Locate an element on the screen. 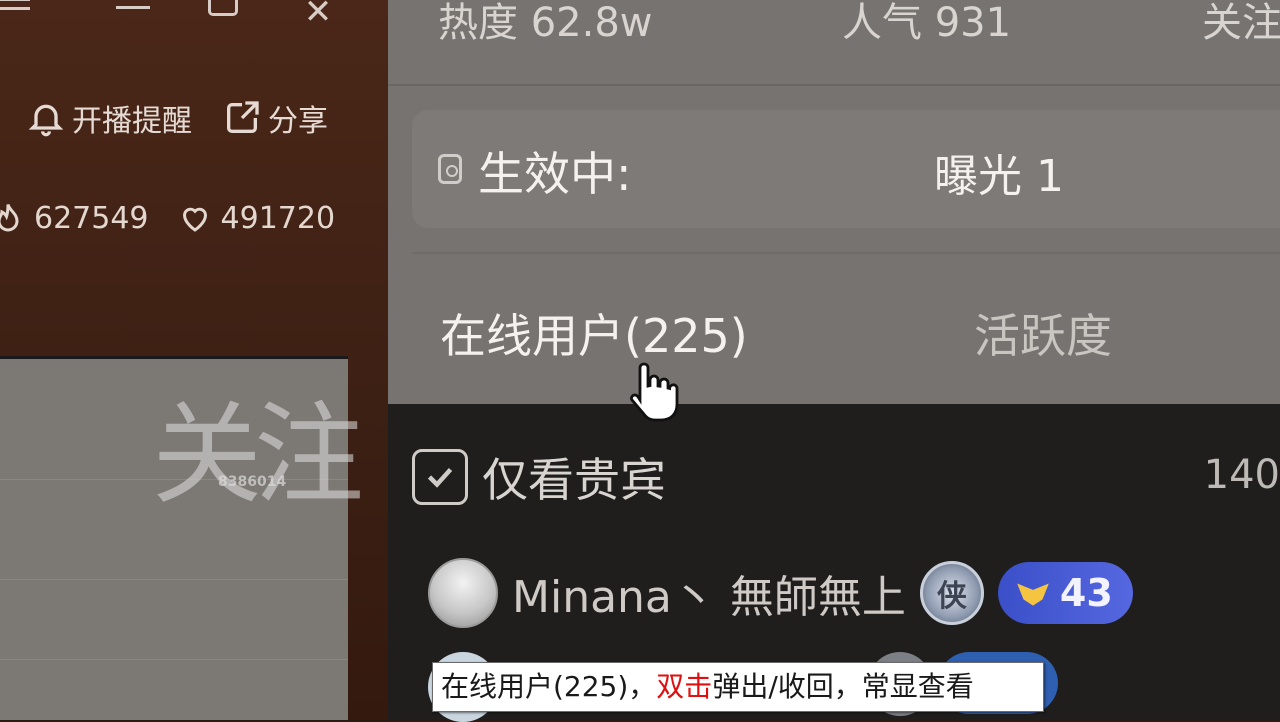 The width and height of the screenshot is (1280, 722). tooltip: 在线用户(225)，双击弹出/收回，常显查看 is located at coordinates (738, 687).